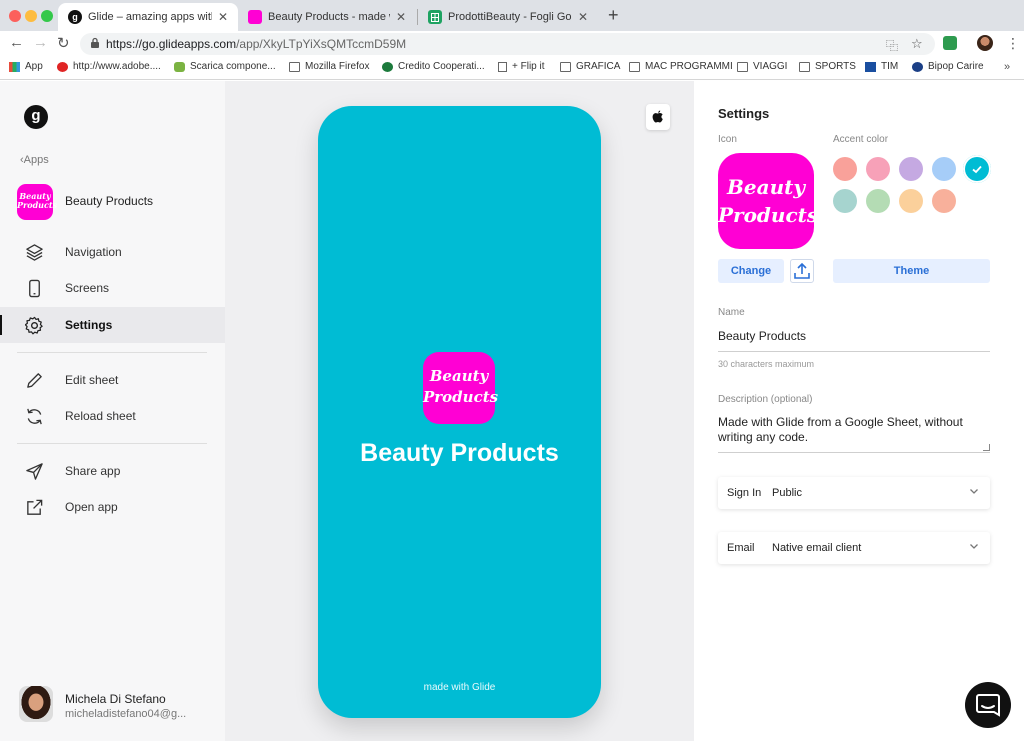 The height and width of the screenshot is (741, 1024). Describe the element at coordinates (40, 42) in the screenshot. I see `forward-icon: →` at that location.